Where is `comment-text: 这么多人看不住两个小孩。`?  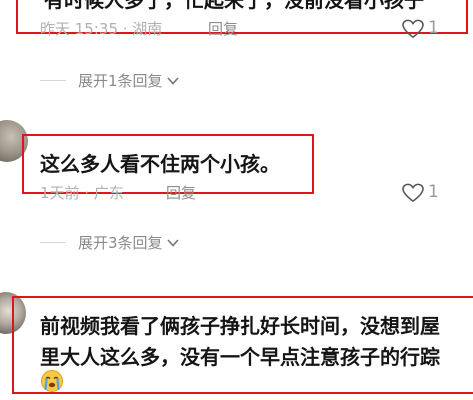
comment-text: 这么多人看不住两个小孩。 is located at coordinates (160, 164).